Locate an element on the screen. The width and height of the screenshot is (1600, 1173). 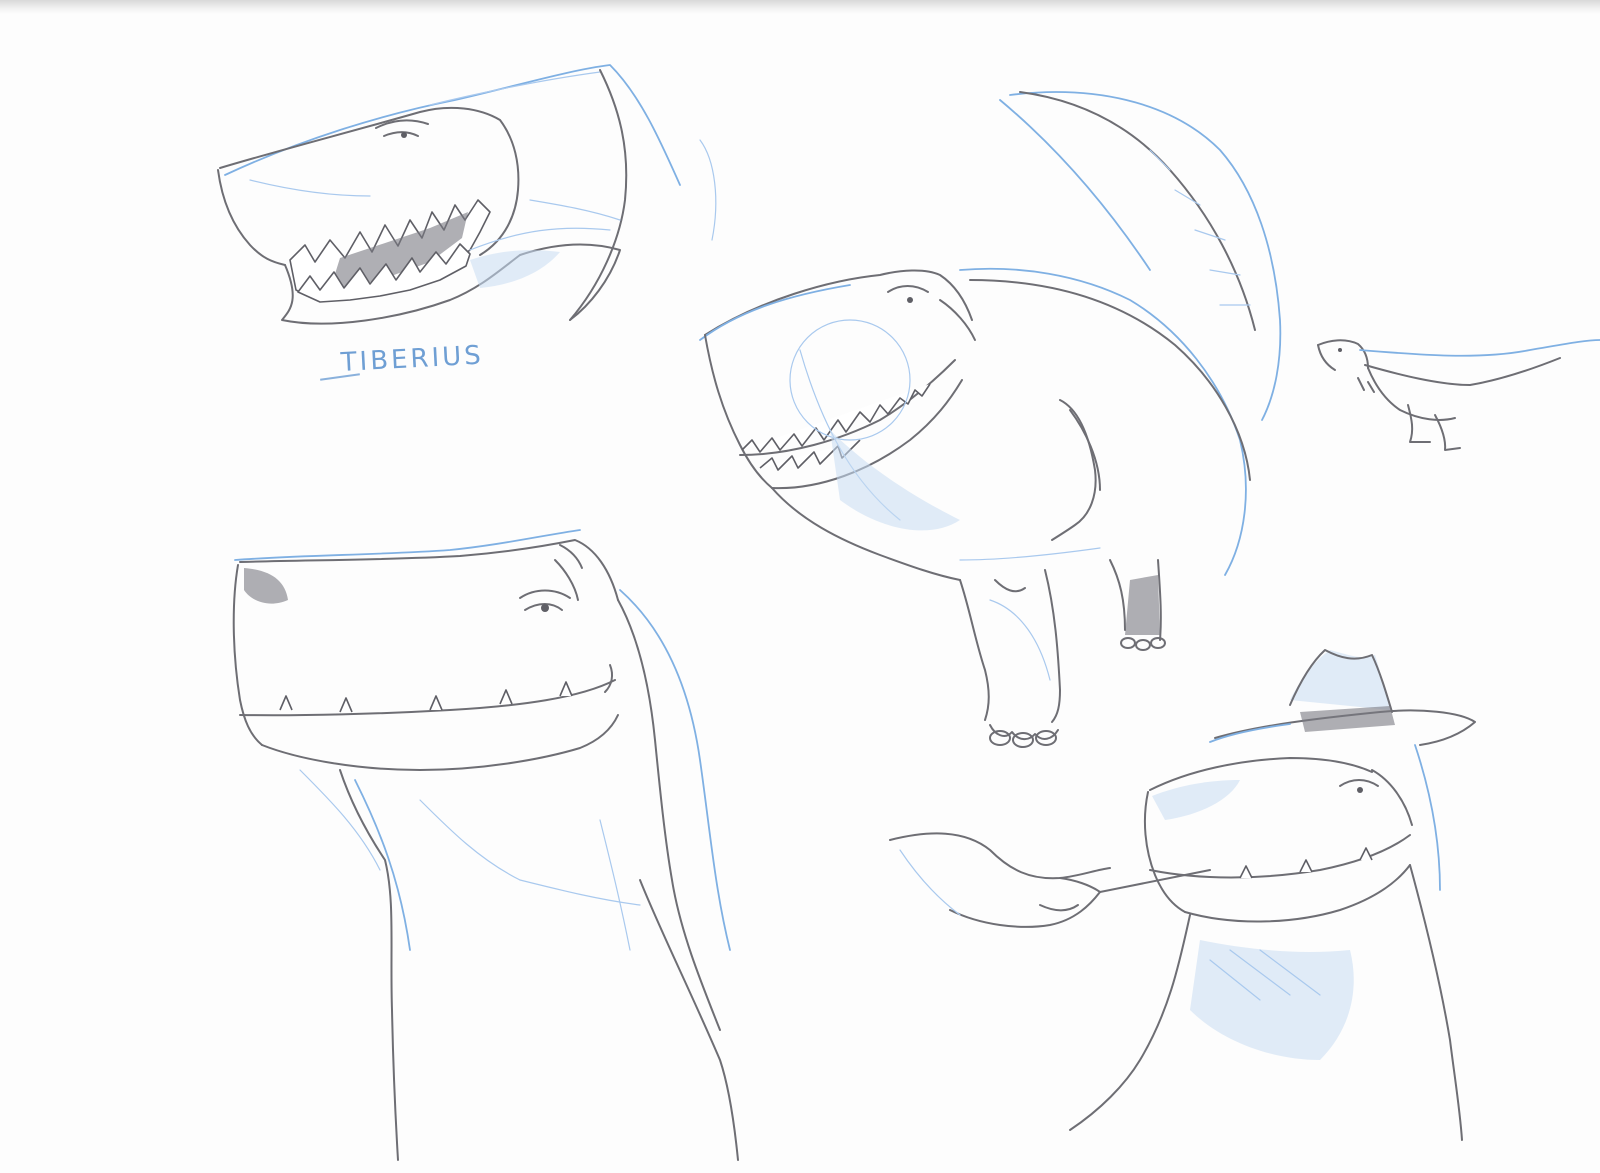
sketch-snarling-head is located at coordinates (467, 194).